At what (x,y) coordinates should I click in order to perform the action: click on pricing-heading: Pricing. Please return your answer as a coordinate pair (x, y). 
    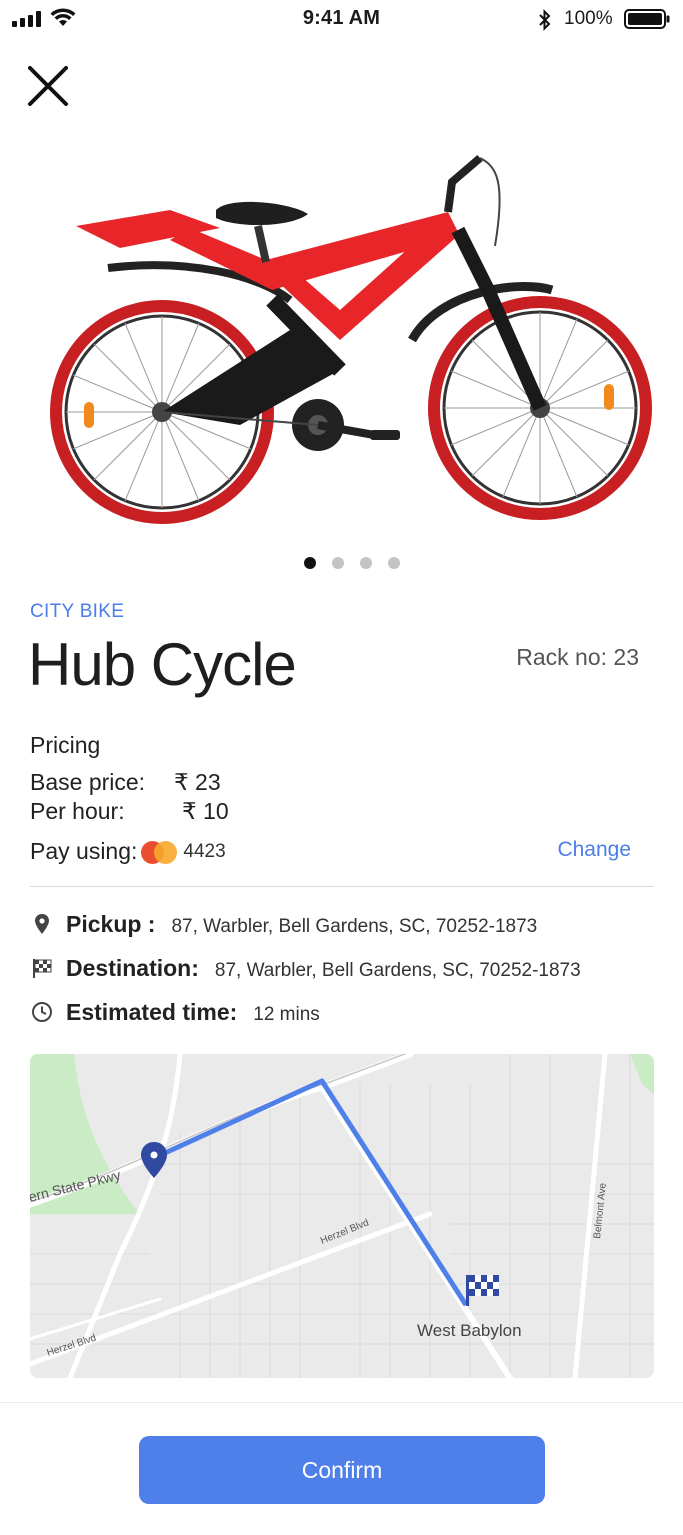
    Looking at the image, I should click on (65, 745).